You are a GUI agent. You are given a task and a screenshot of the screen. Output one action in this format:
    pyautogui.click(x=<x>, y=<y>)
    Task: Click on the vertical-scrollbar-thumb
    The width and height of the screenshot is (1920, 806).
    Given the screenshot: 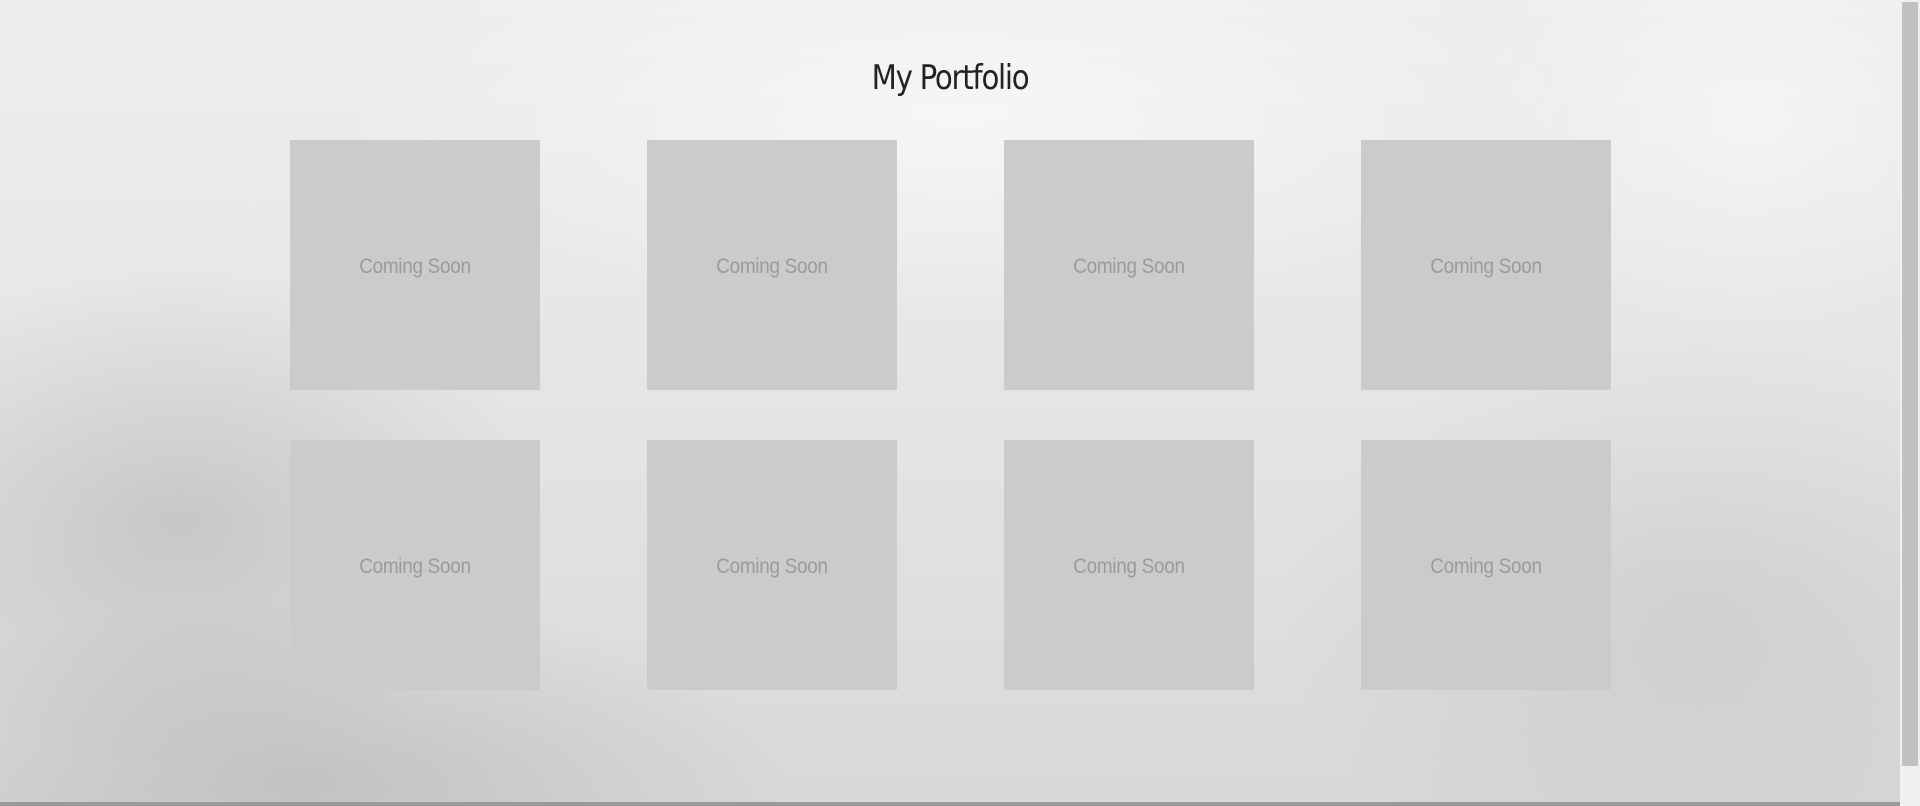 What is the action you would take?
    pyautogui.click(x=1910, y=384)
    